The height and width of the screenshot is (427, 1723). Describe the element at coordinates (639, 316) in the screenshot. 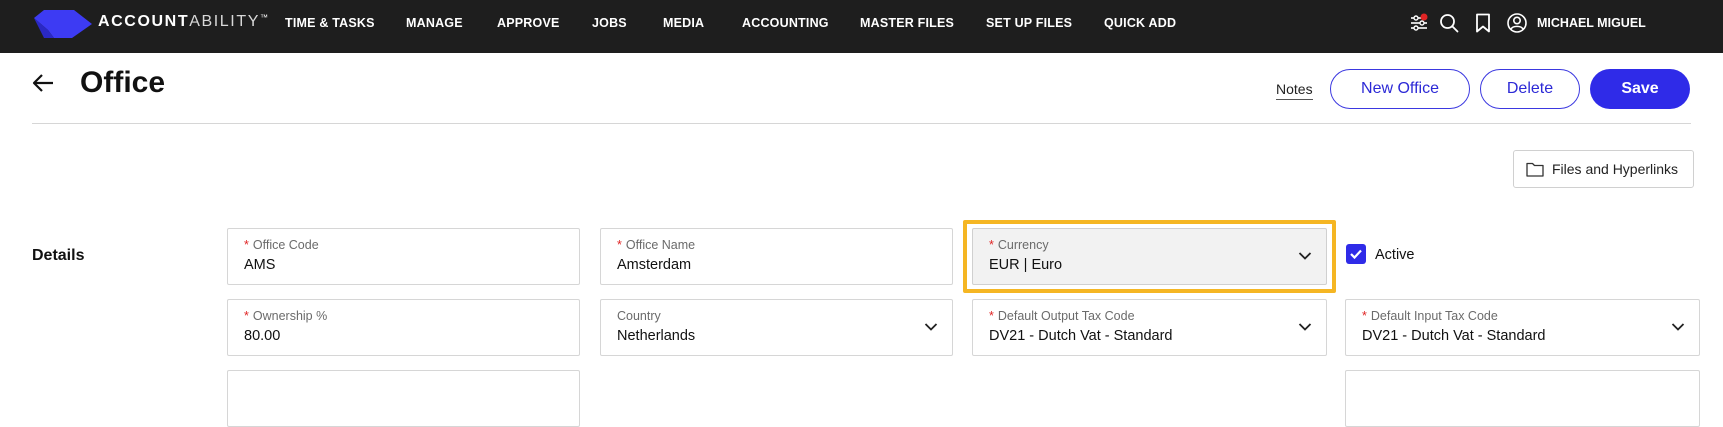

I see `country-label: Country` at that location.